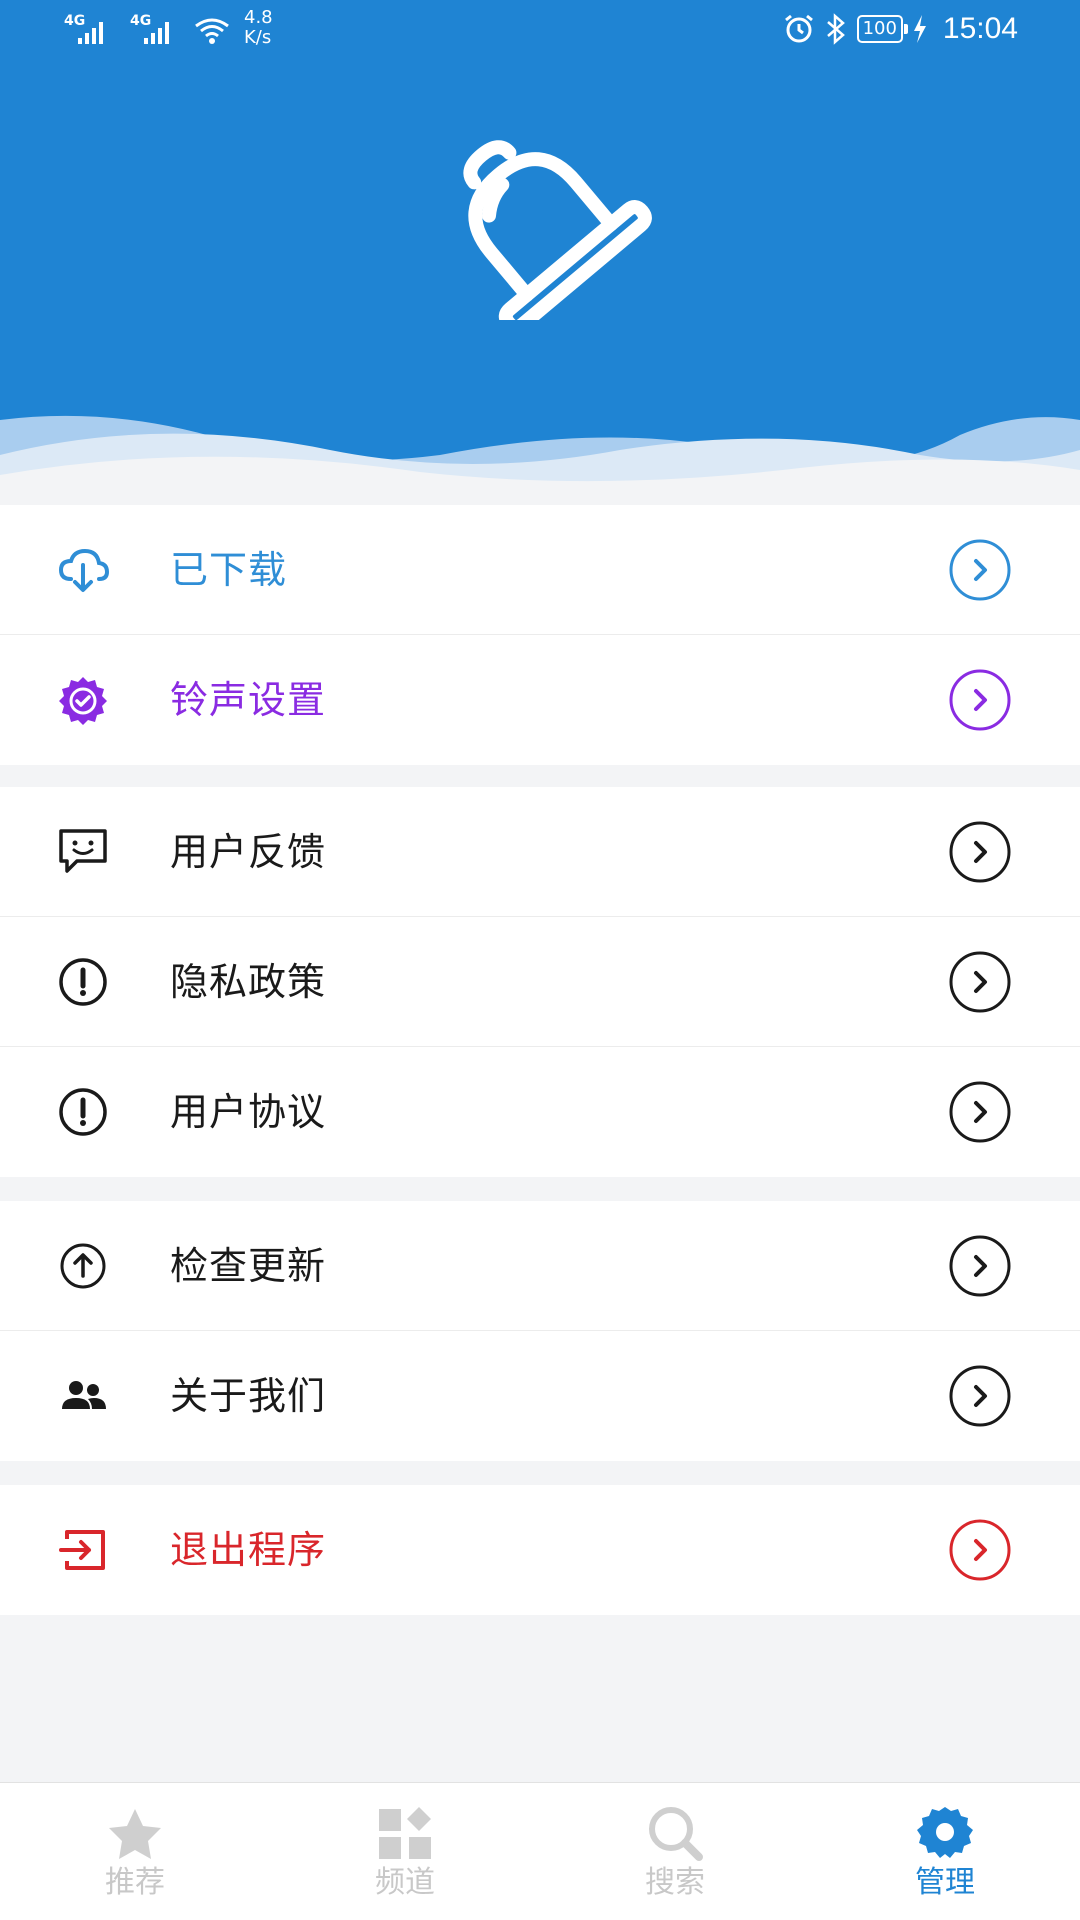  What do you see at coordinates (248, 1550) in the screenshot?
I see `menu-label-exit: 退出程序` at bounding box center [248, 1550].